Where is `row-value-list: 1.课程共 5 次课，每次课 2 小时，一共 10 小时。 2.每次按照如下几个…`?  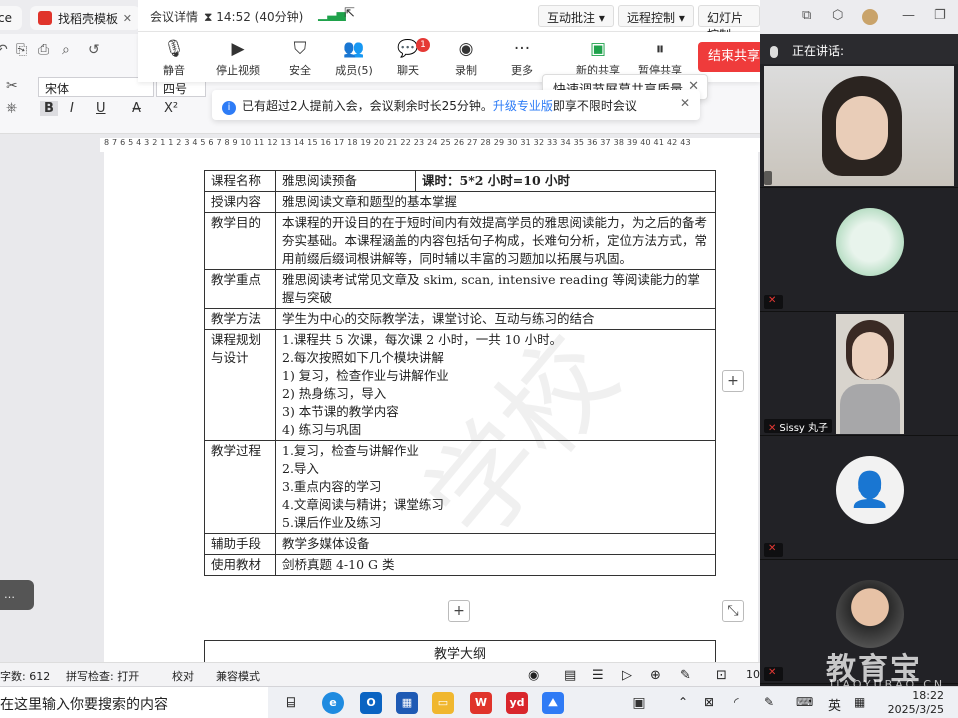 row-value-list: 1.课程共 5 次课，每次课 2 小时，一共 10 小时。 2.每次按照如下几个… is located at coordinates (495, 385).